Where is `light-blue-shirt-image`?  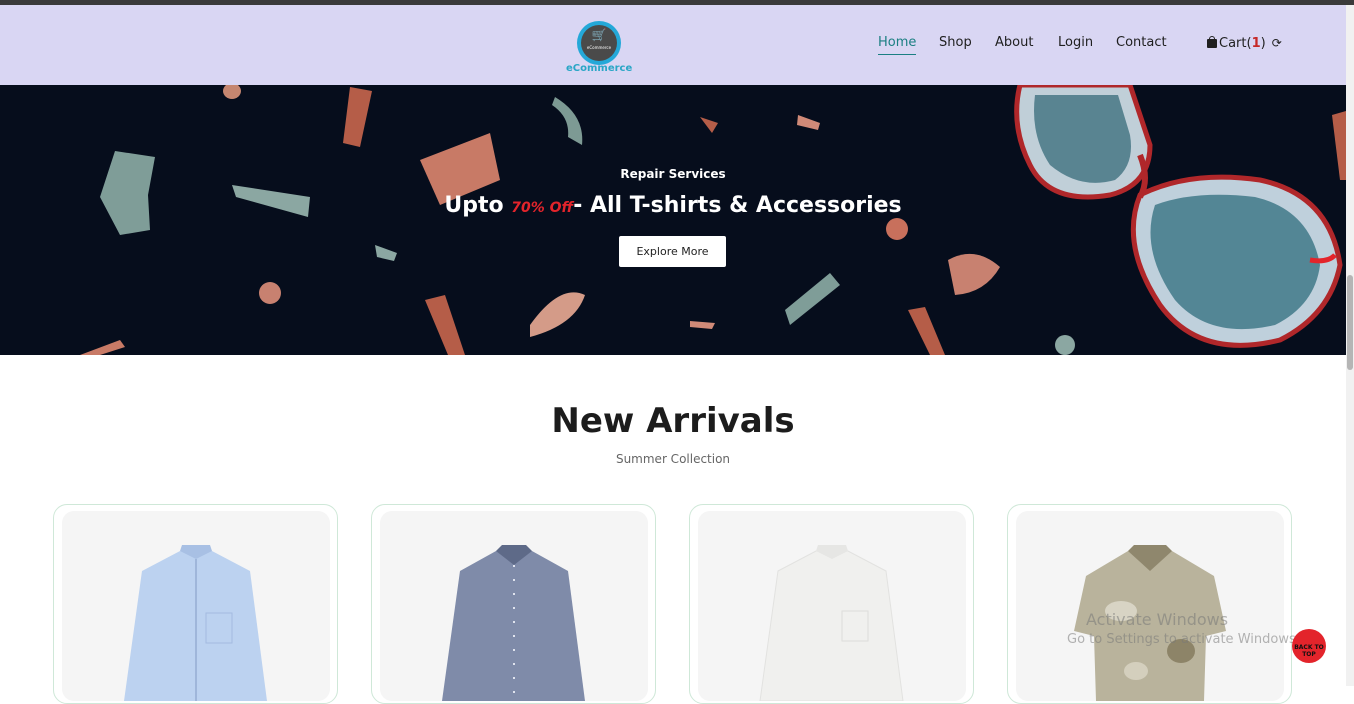 light-blue-shirt-image is located at coordinates (195, 623).